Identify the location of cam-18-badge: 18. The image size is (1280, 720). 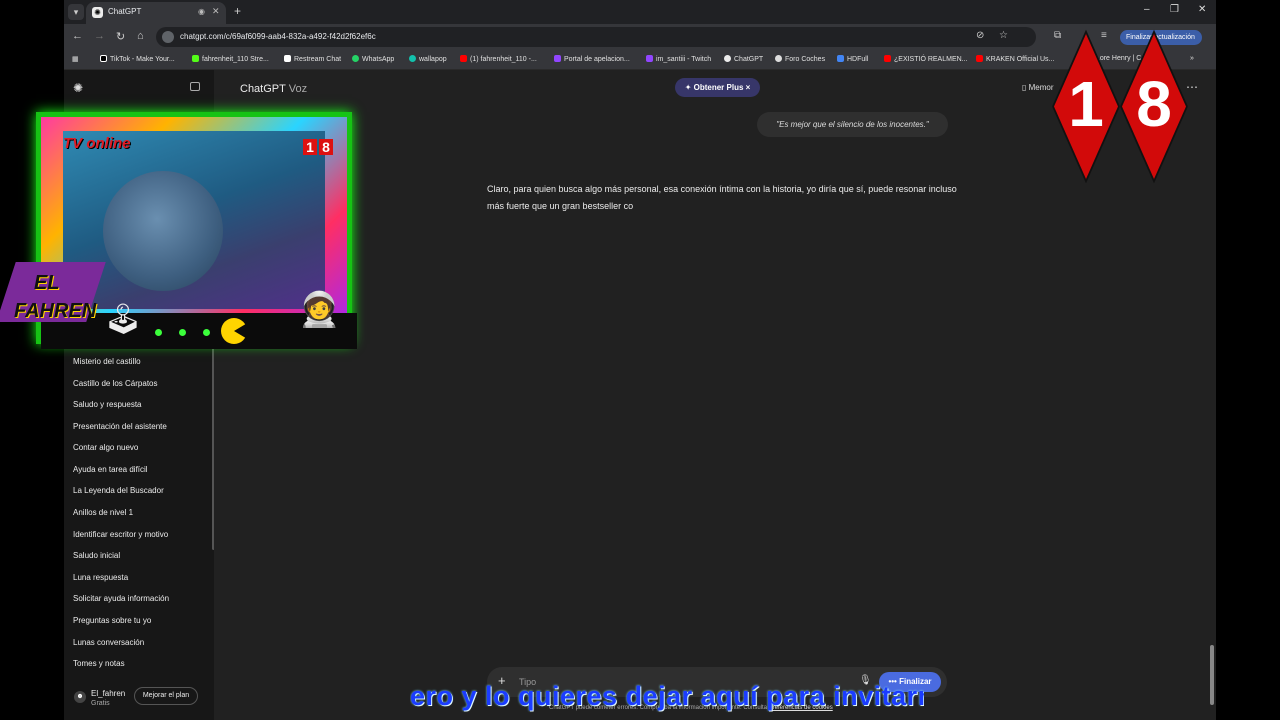
(317, 147).